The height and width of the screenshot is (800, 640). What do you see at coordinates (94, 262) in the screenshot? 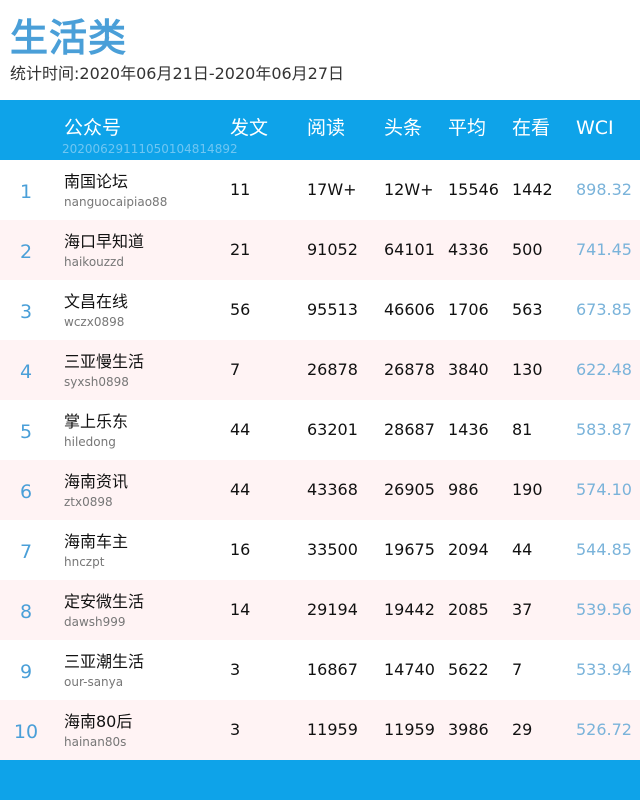
I see `account-id: haikouzzd` at bounding box center [94, 262].